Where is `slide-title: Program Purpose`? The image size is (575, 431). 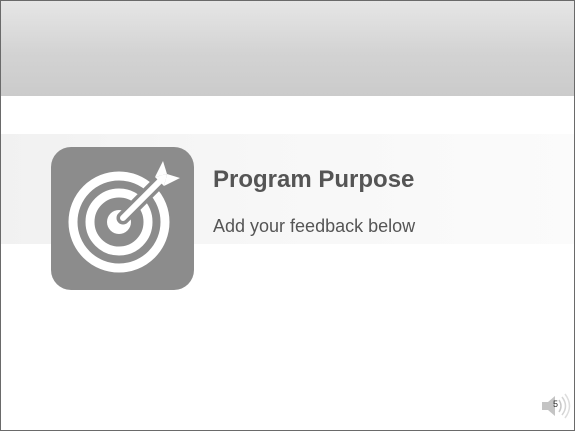 slide-title: Program Purpose is located at coordinates (314, 179).